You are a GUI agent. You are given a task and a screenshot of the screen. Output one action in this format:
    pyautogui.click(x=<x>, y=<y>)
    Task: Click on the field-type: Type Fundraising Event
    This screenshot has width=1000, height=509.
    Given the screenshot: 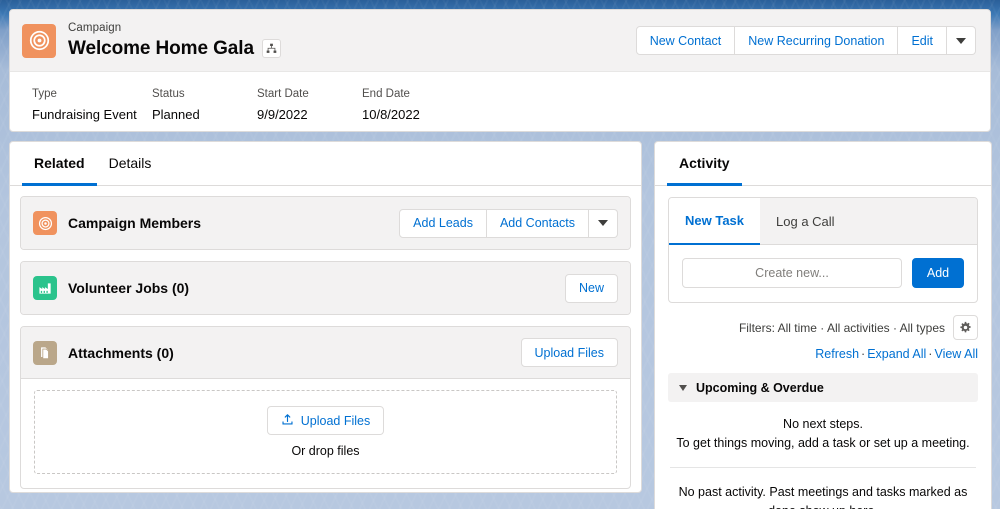 What is the action you would take?
    pyautogui.click(x=92, y=105)
    